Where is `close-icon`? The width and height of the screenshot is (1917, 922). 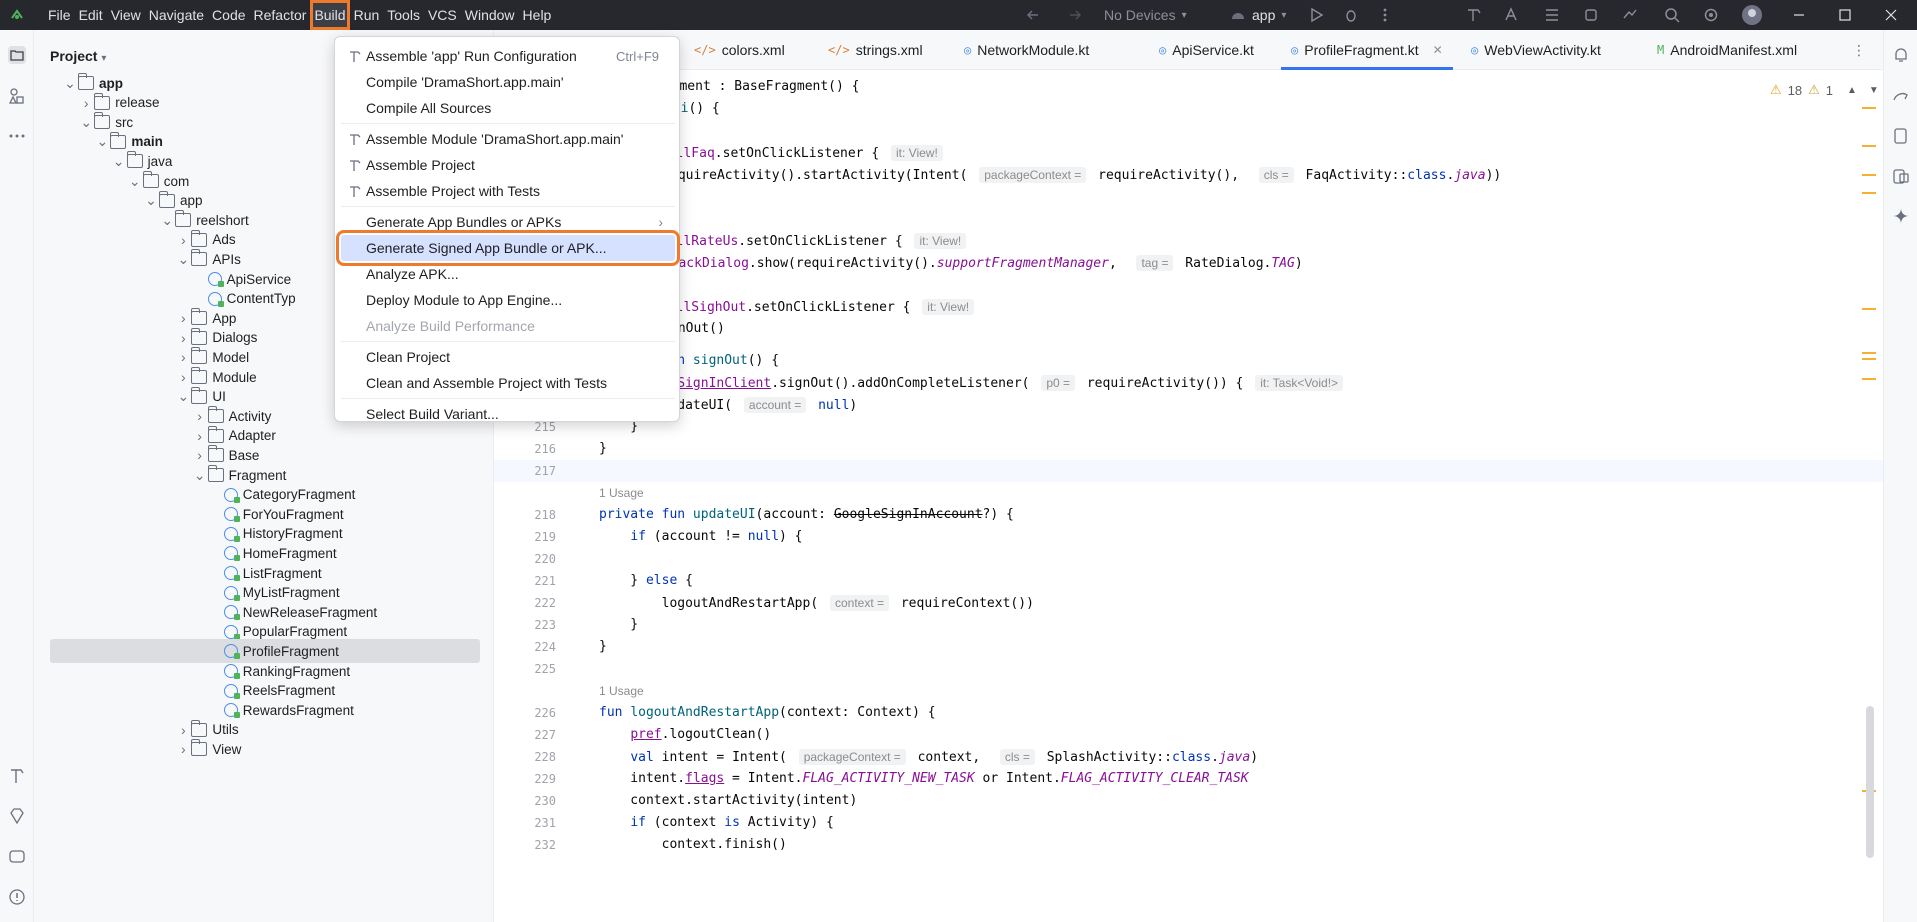 close-icon is located at coordinates (1891, 15).